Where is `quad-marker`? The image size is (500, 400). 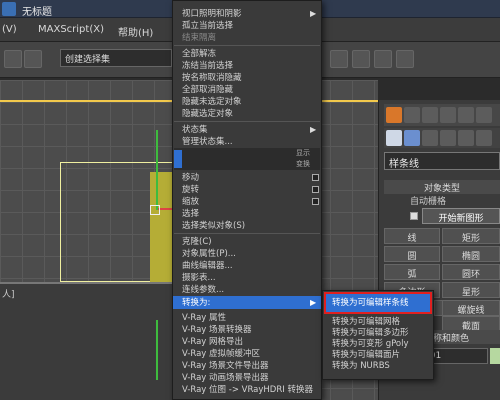 quad-marker is located at coordinates (178, 159).